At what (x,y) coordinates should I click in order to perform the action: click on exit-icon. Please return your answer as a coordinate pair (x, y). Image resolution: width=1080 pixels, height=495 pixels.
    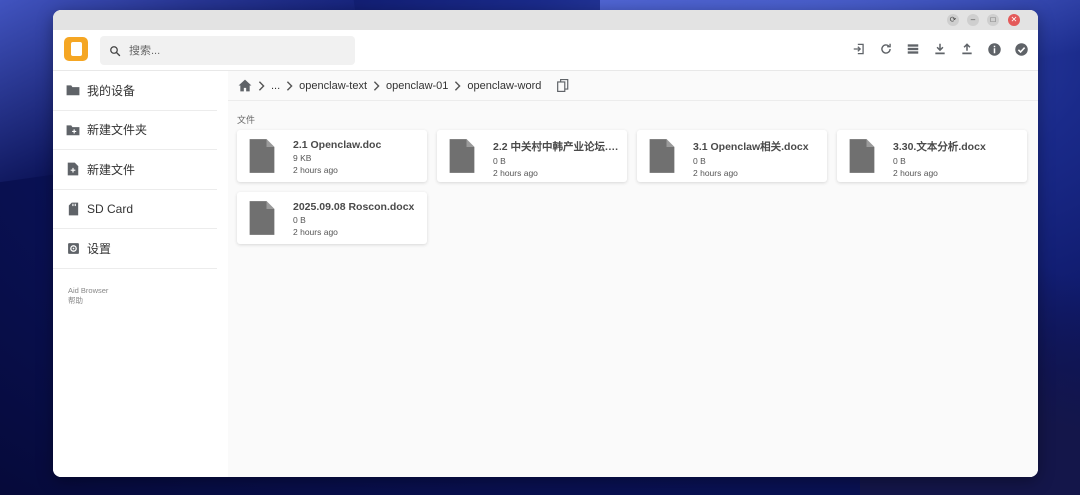
    Looking at the image, I should click on (859, 49).